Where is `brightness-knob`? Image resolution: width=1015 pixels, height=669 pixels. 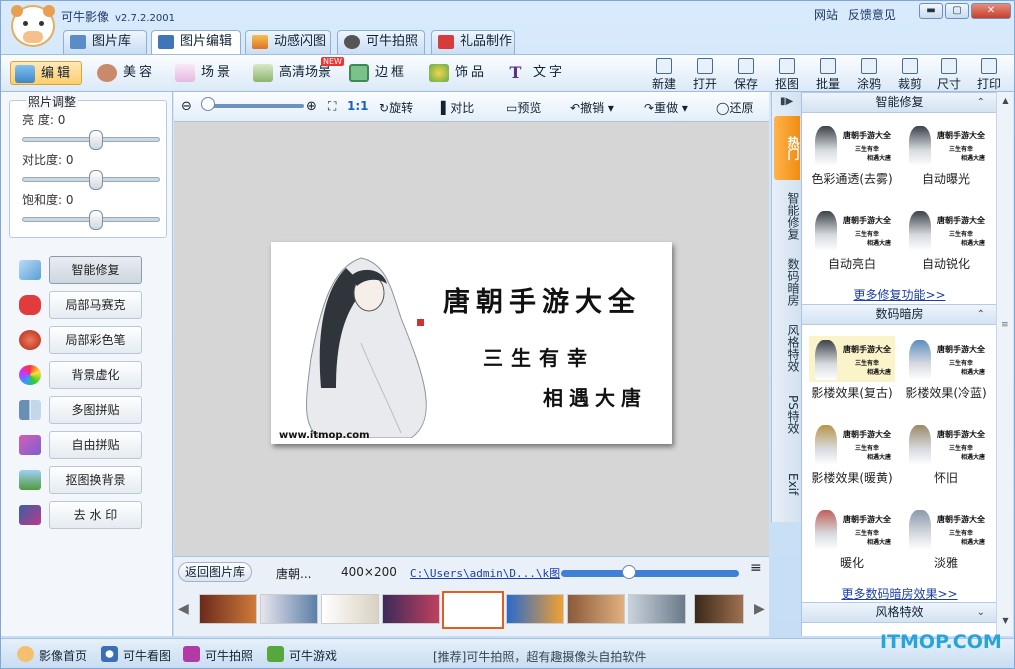
brightness-knob is located at coordinates (96, 140).